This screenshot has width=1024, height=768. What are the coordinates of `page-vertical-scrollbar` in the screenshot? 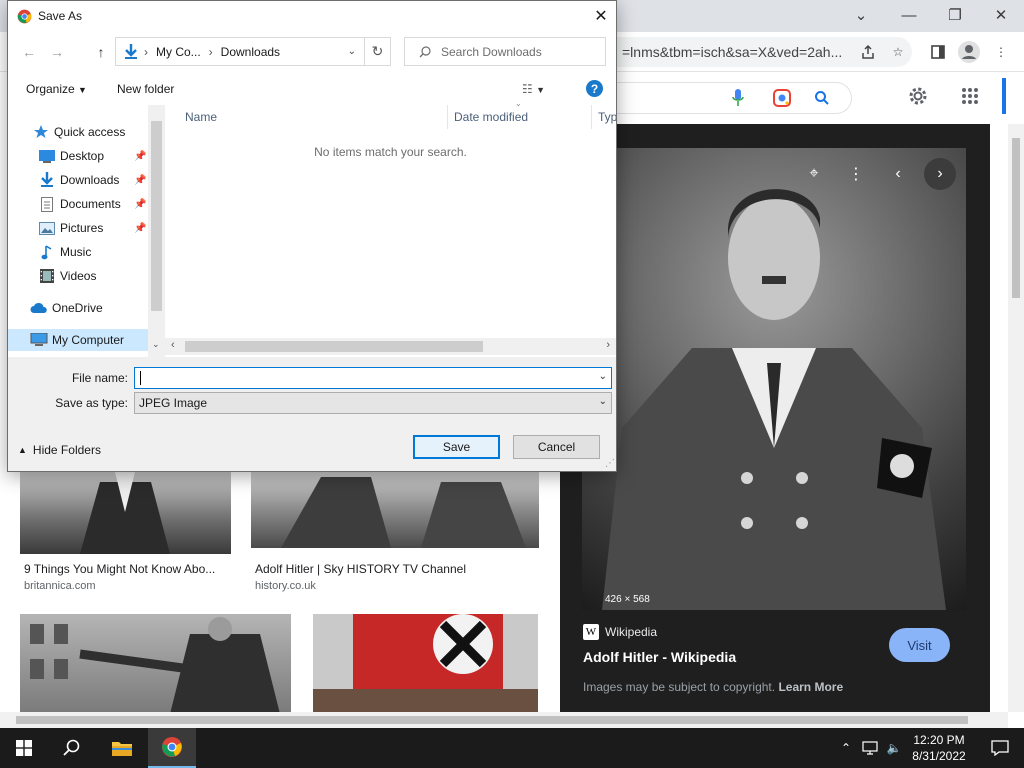 It's located at (1016, 418).